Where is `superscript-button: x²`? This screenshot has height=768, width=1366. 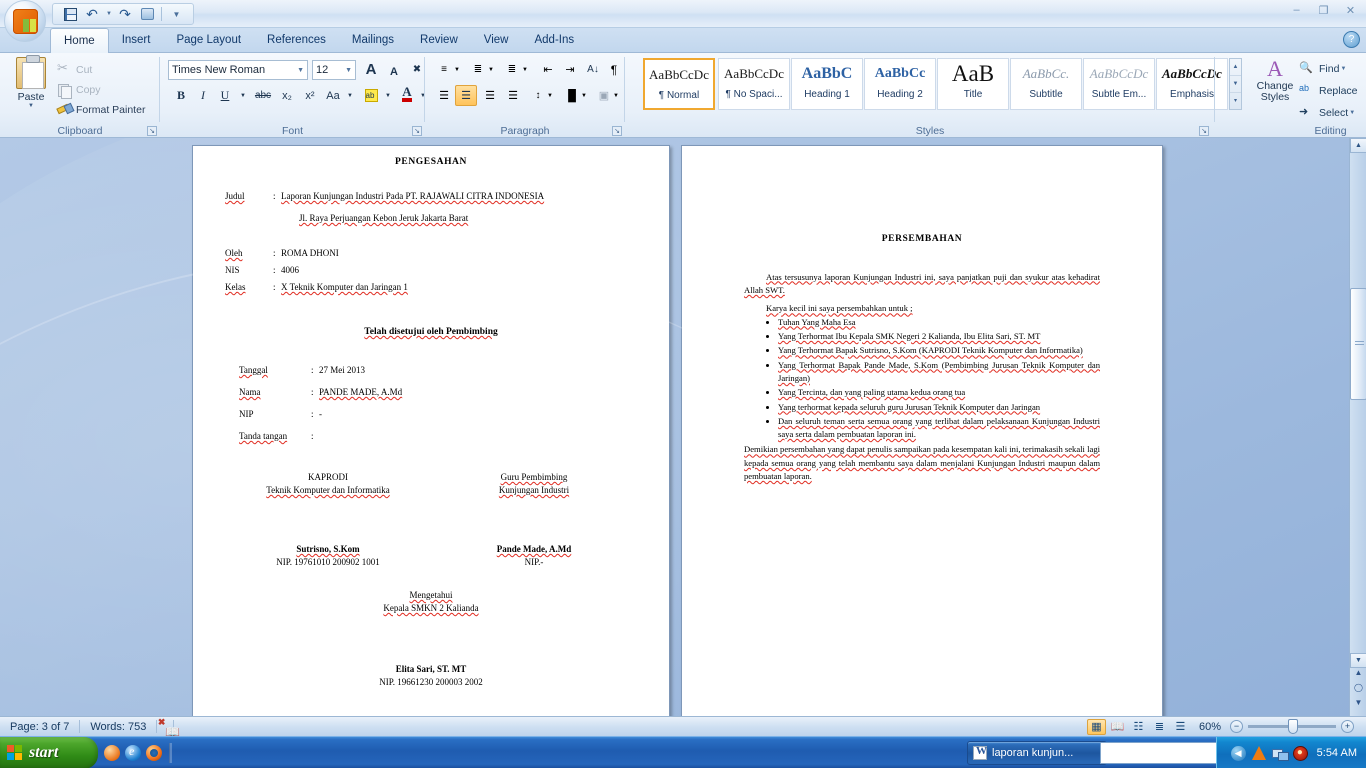
superscript-button: x² is located at coordinates (310, 95).